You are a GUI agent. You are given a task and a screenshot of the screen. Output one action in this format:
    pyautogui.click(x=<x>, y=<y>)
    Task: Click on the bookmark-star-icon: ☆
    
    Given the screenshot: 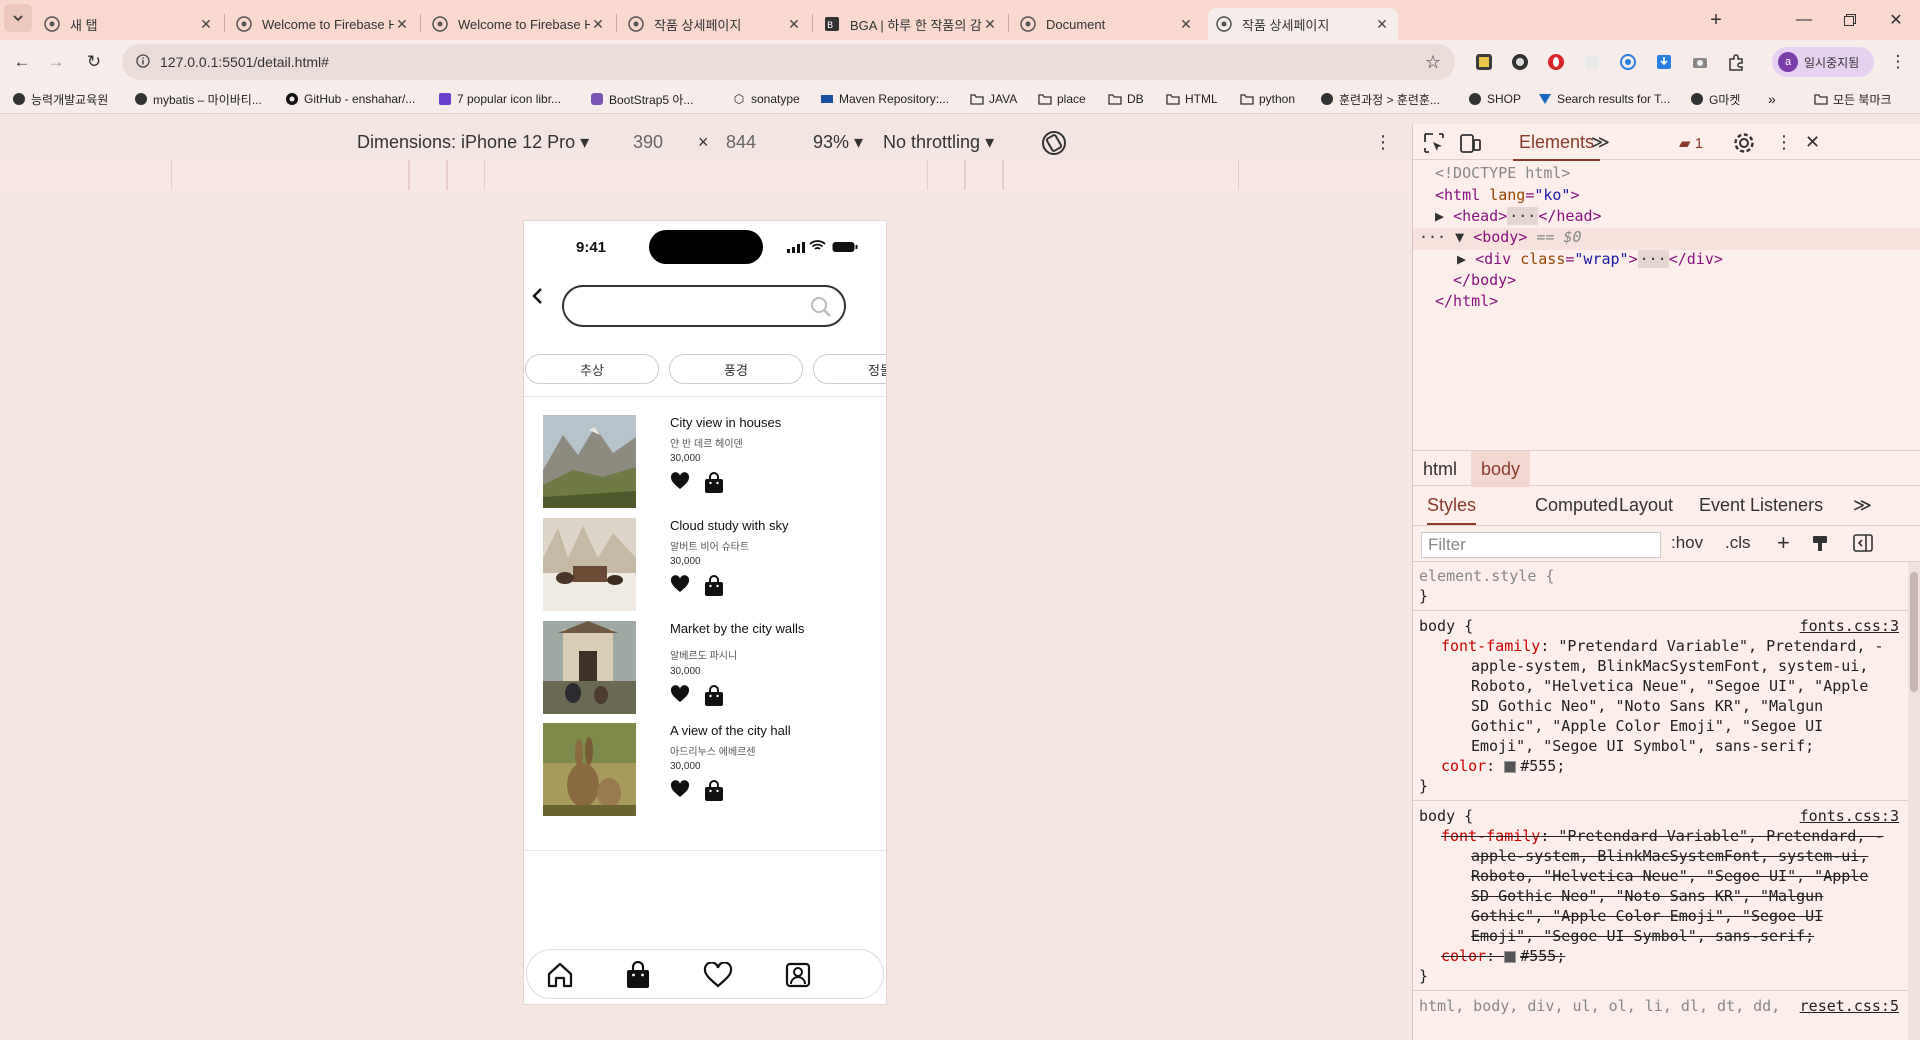 What is the action you would take?
    pyautogui.click(x=1433, y=62)
    